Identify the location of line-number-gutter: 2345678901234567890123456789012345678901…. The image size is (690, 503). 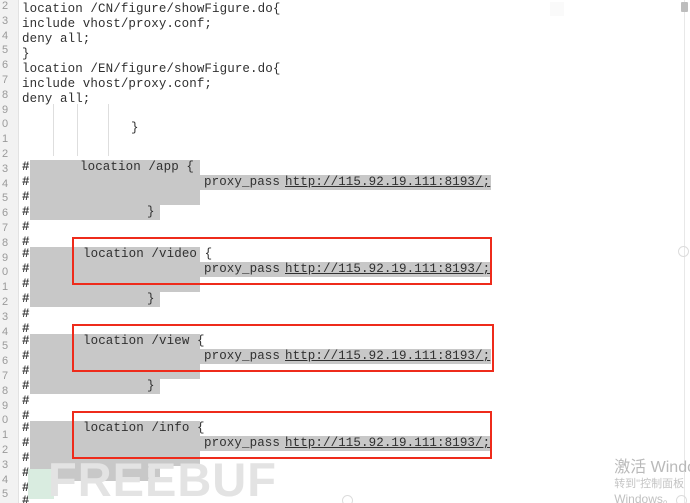
(9, 251).